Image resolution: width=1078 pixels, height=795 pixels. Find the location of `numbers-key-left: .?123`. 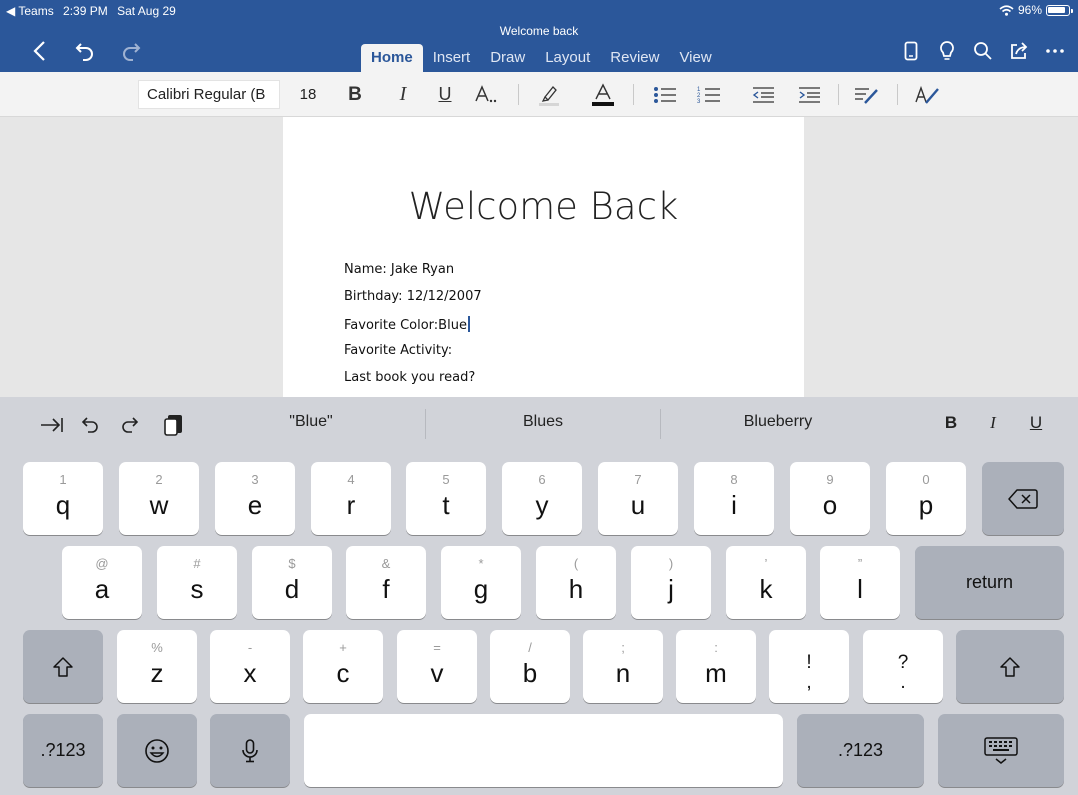

numbers-key-left: .?123 is located at coordinates (63, 750).